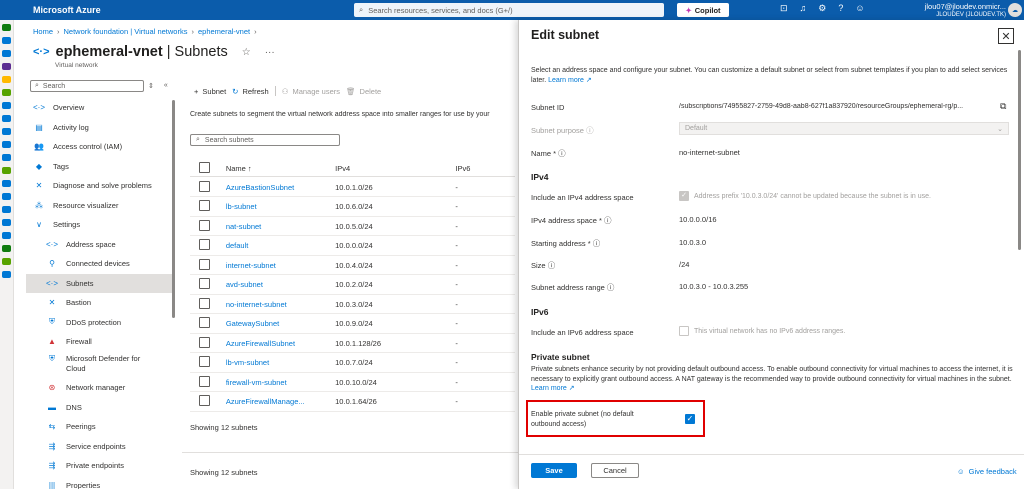 This screenshot has height=489, width=1024. Describe the element at coordinates (100, 263) in the screenshot. I see `sidebar-item-connected-devices: ⚲ Connected devices` at that location.